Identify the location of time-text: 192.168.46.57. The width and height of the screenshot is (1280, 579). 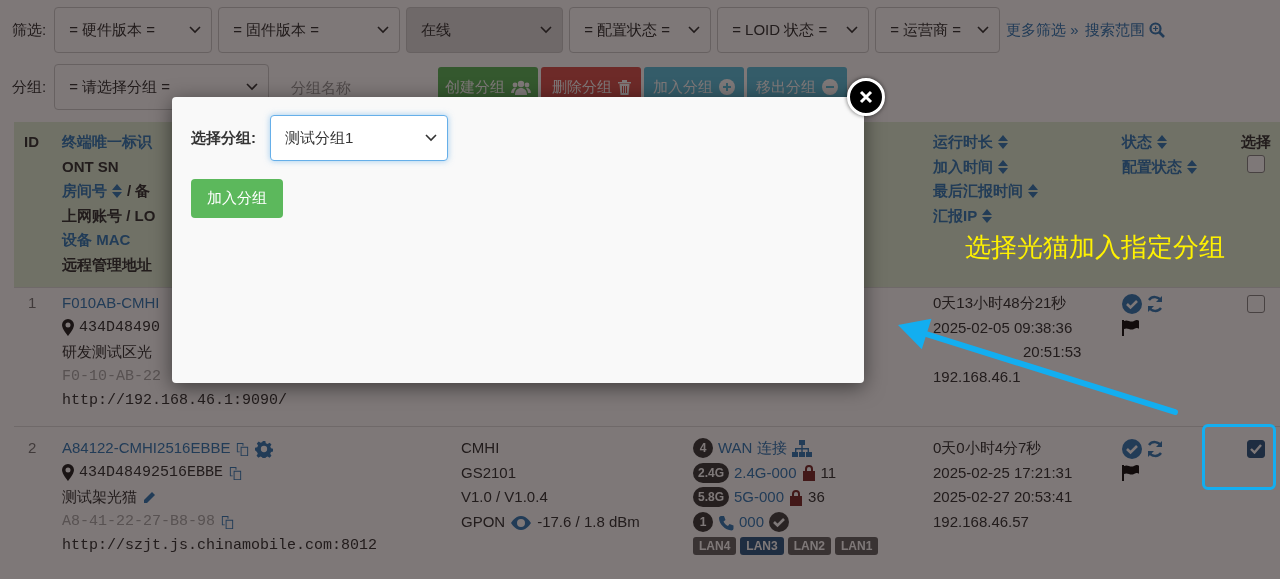
(981, 521).